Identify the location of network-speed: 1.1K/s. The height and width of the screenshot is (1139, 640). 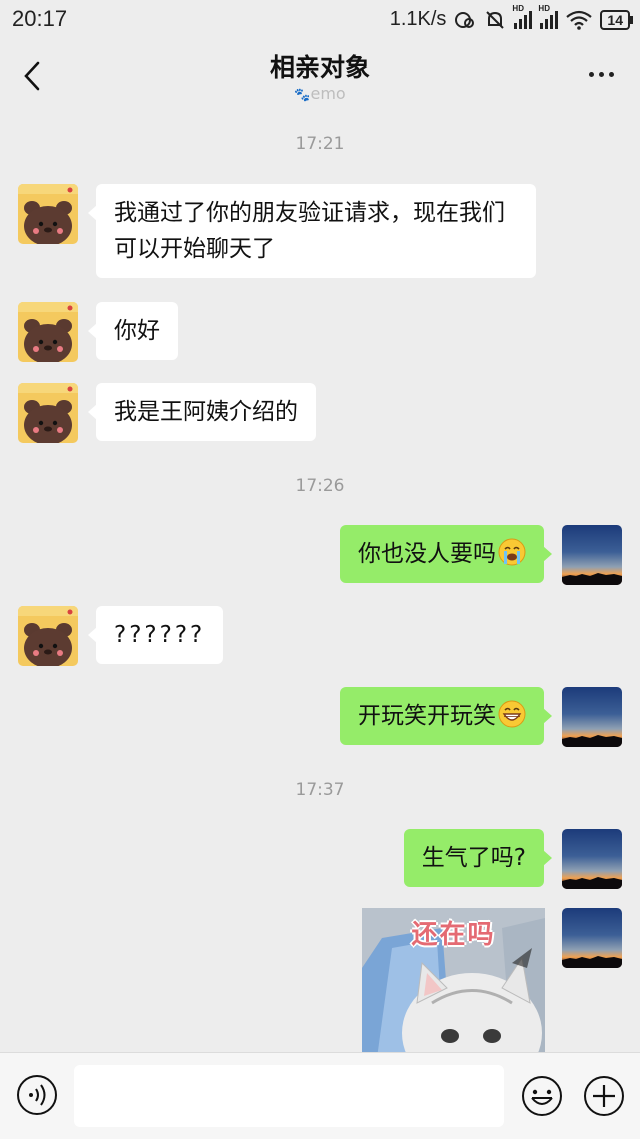
(418, 19).